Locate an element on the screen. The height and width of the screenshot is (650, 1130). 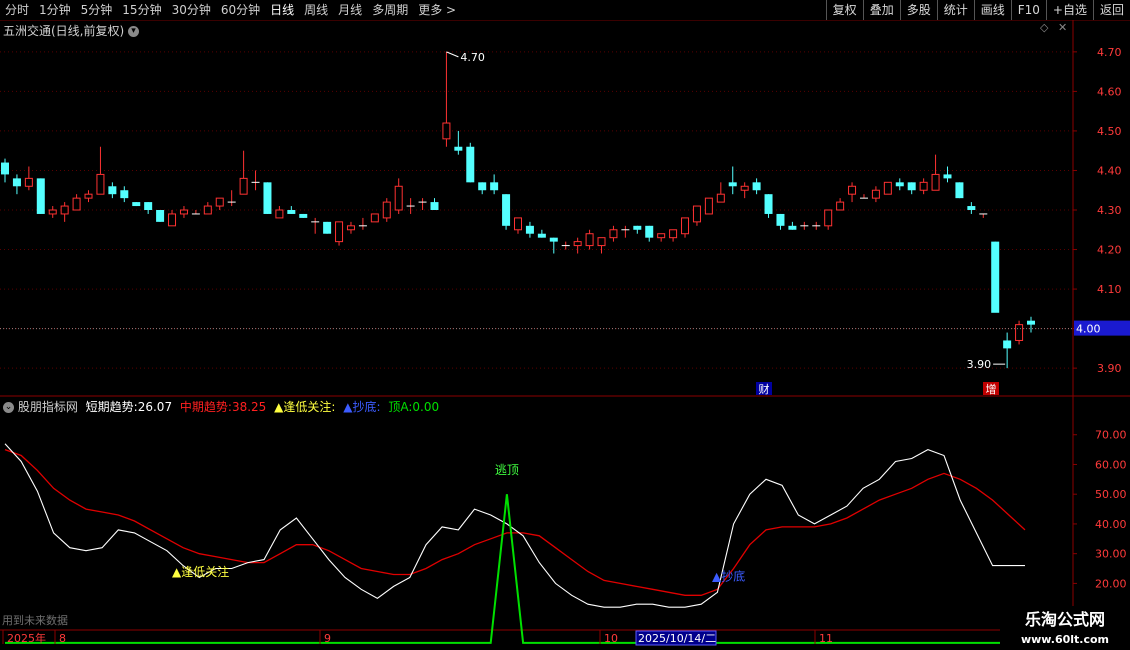
watermark-url: www.60lt.com is located at coordinates (1065, 639).